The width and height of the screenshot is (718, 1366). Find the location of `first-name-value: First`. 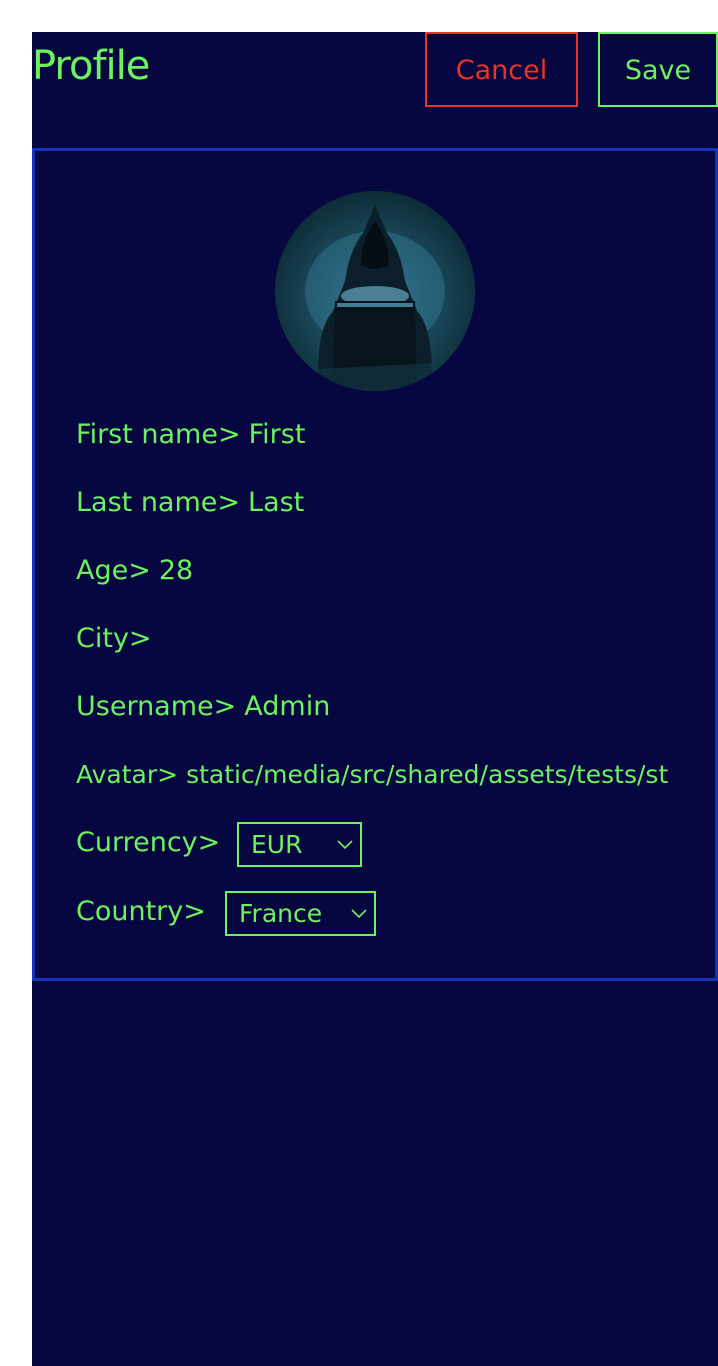

first-name-value: First is located at coordinates (277, 434).